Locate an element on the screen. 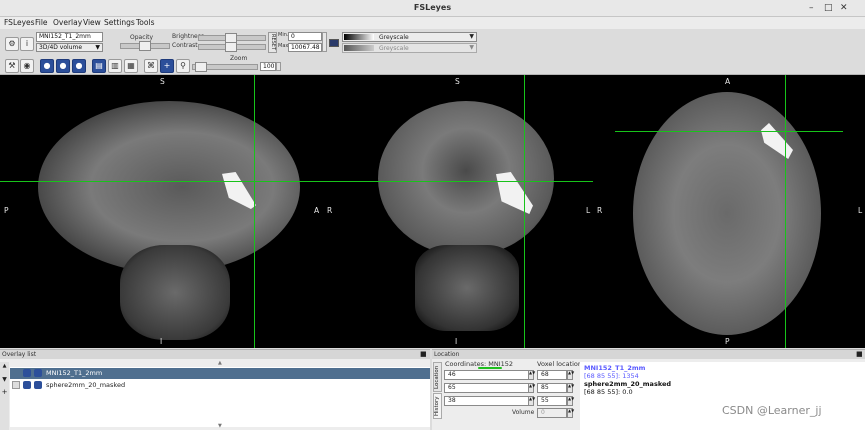  volume-field: 0 is located at coordinates (552, 413).